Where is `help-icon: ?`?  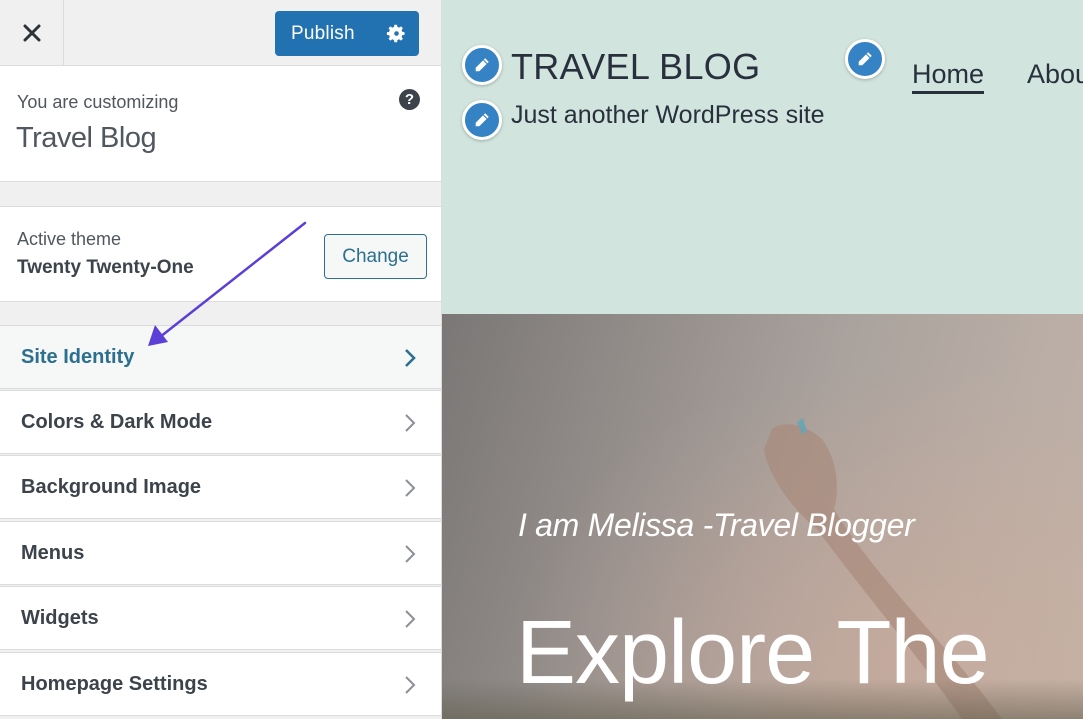
help-icon: ? is located at coordinates (409, 99).